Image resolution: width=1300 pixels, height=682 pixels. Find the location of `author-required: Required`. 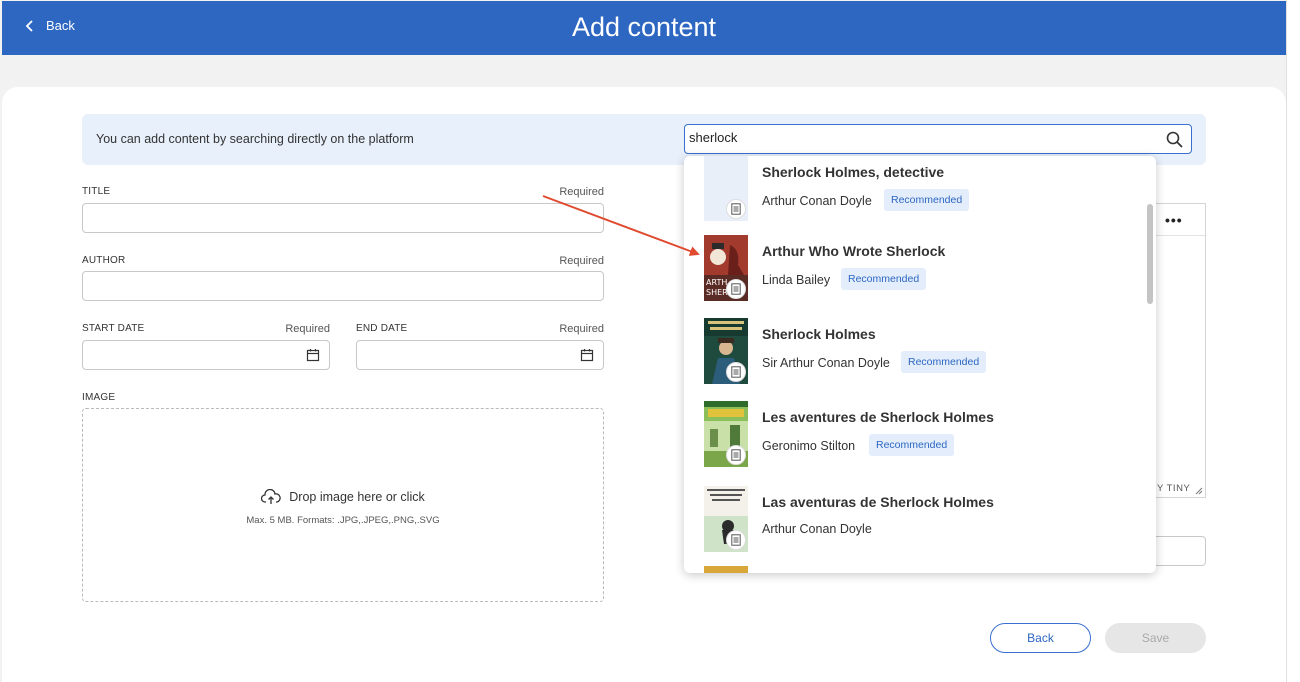

author-required: Required is located at coordinates (581, 261).